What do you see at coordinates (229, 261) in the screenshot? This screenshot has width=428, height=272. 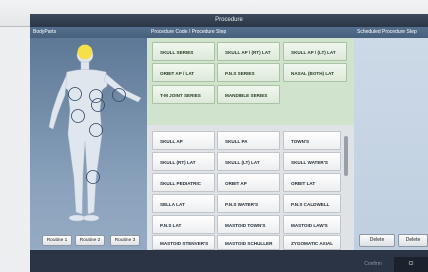 I see `footer-bar: Confirm Cl` at bounding box center [229, 261].